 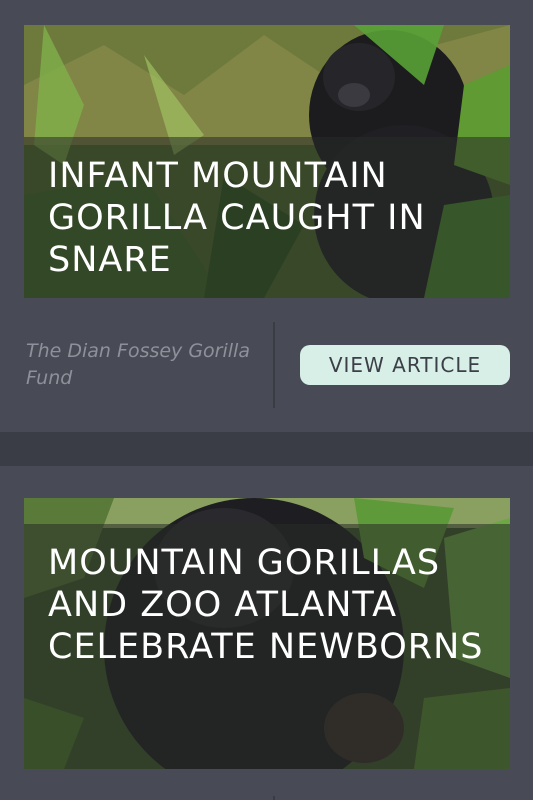 I want to click on article-headline: INFANT MOUNTAIN GORILLA CAUGHT IN SNARE, so click(x=237, y=218).